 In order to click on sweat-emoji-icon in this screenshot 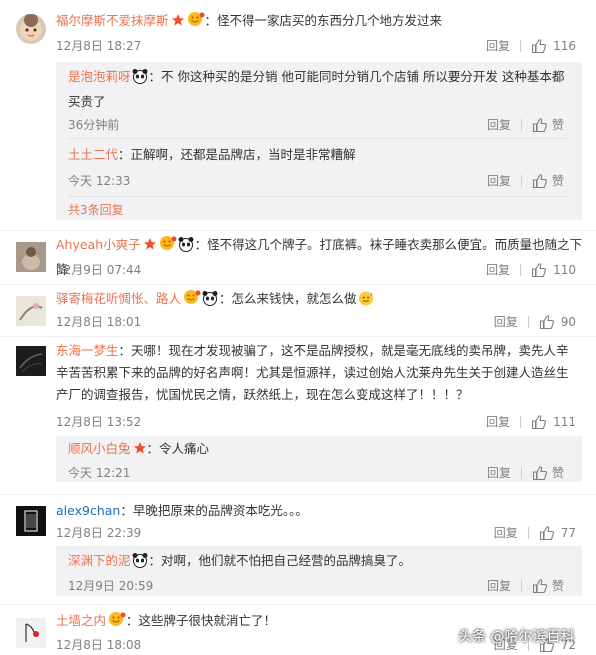, I will do `click(366, 301)`.